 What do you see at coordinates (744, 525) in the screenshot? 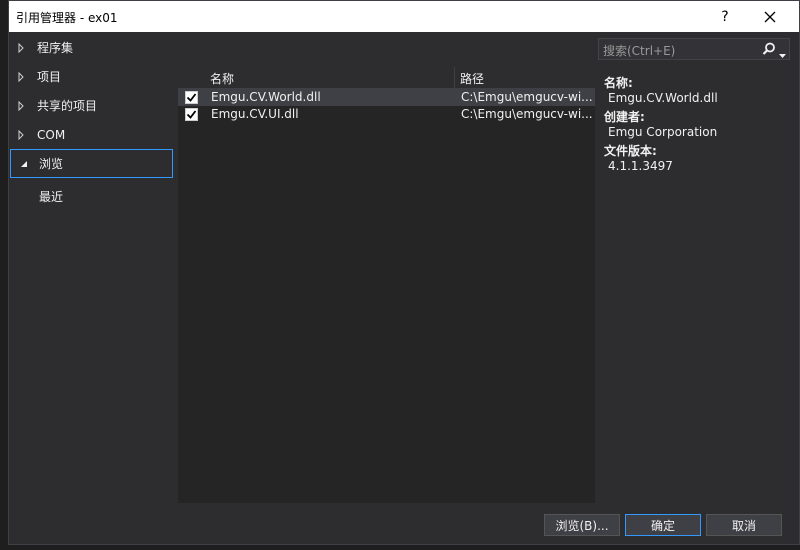
I see `cancel-button: 取消` at bounding box center [744, 525].